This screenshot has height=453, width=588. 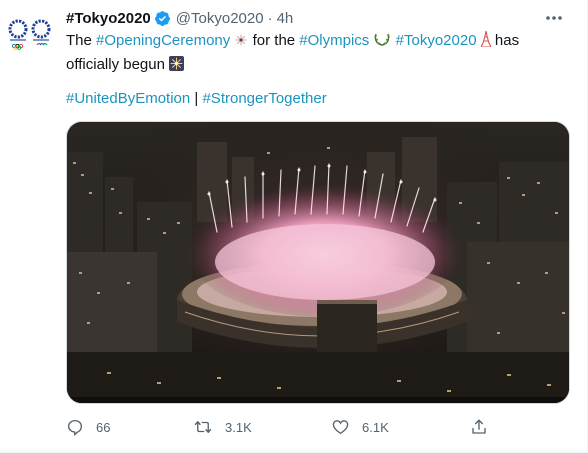 What do you see at coordinates (108, 18) in the screenshot?
I see `display-name: #Tokyo2020` at bounding box center [108, 18].